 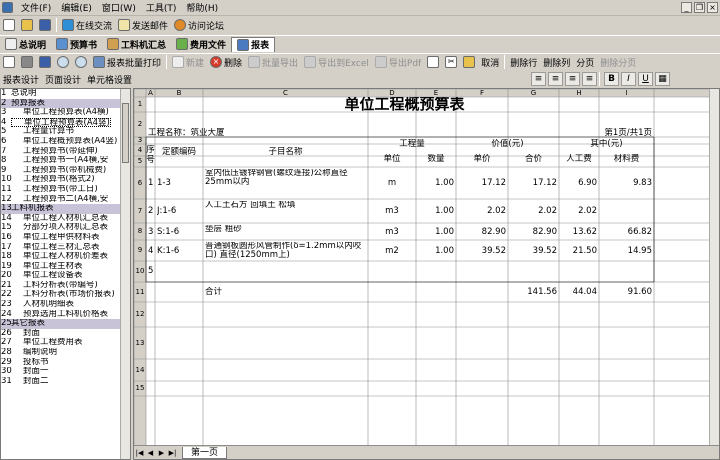 What do you see at coordinates (65, 142) in the screenshot?
I see `tree-item: 6 单位工程概预算表(A4竖)` at bounding box center [65, 142].